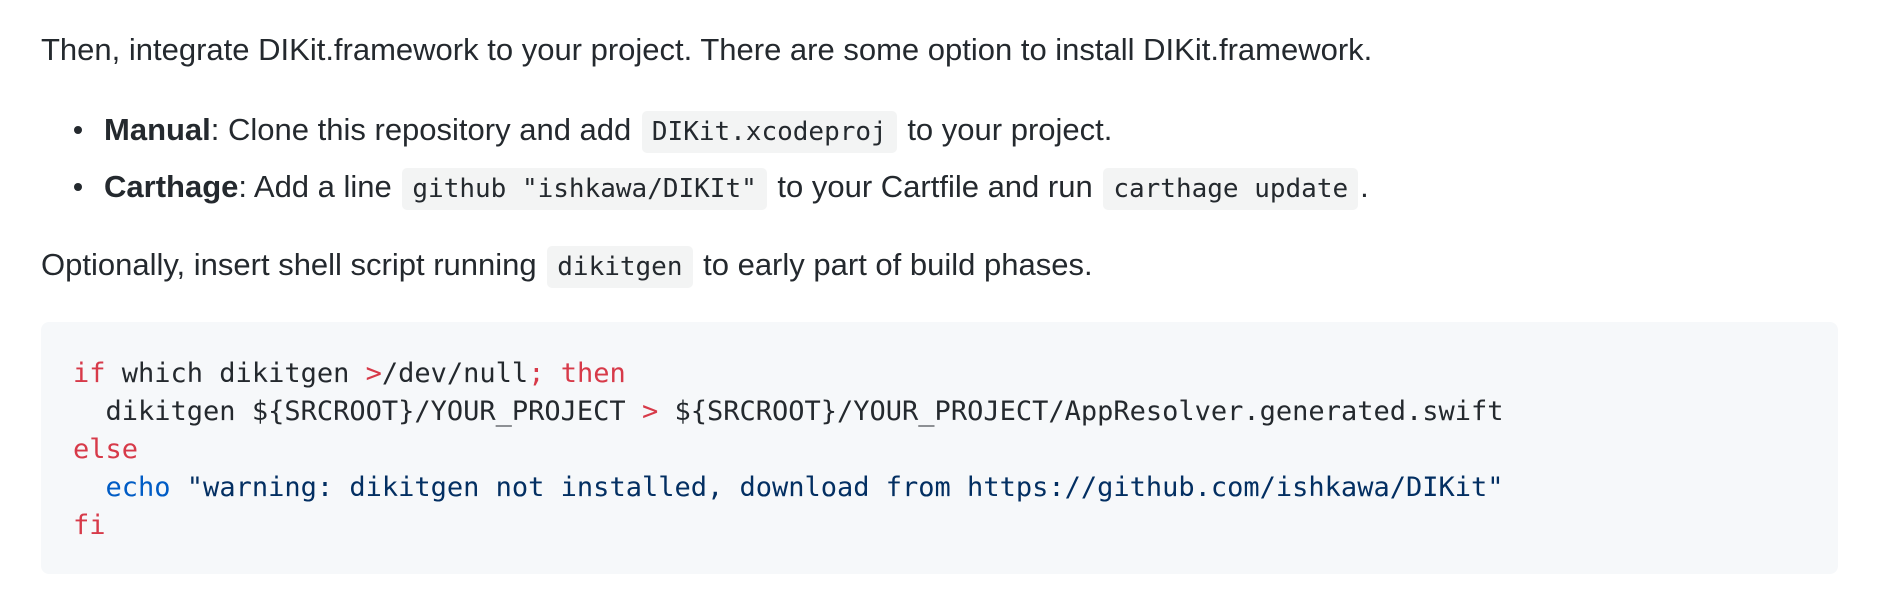  Describe the element at coordinates (585, 373) in the screenshot. I see `keyword: then` at that location.